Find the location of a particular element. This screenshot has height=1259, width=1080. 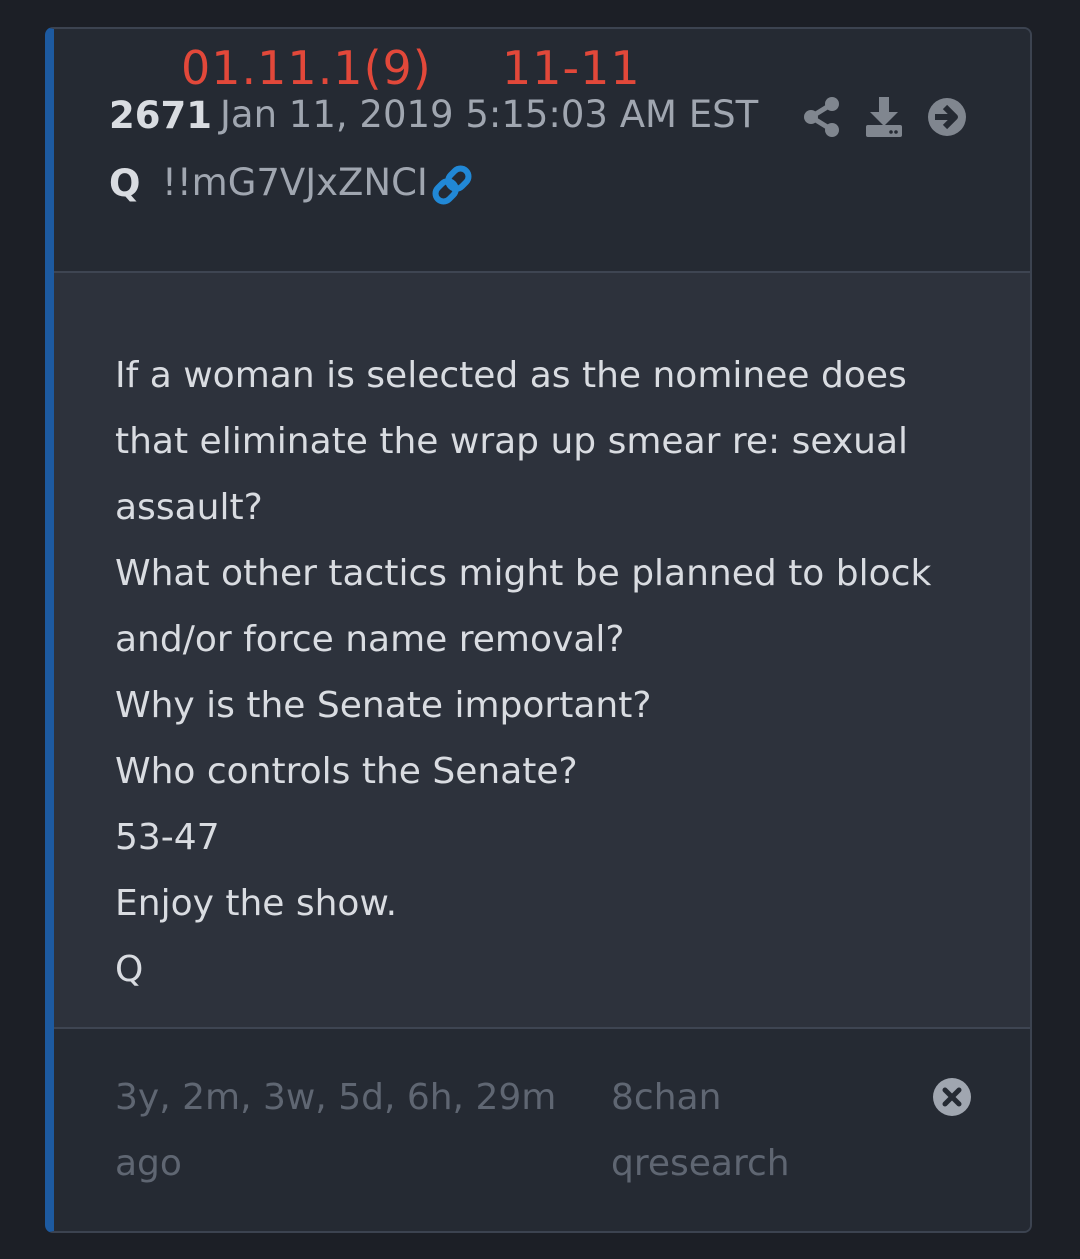

post-line: Why is the Senate important? is located at coordinates (383, 705).